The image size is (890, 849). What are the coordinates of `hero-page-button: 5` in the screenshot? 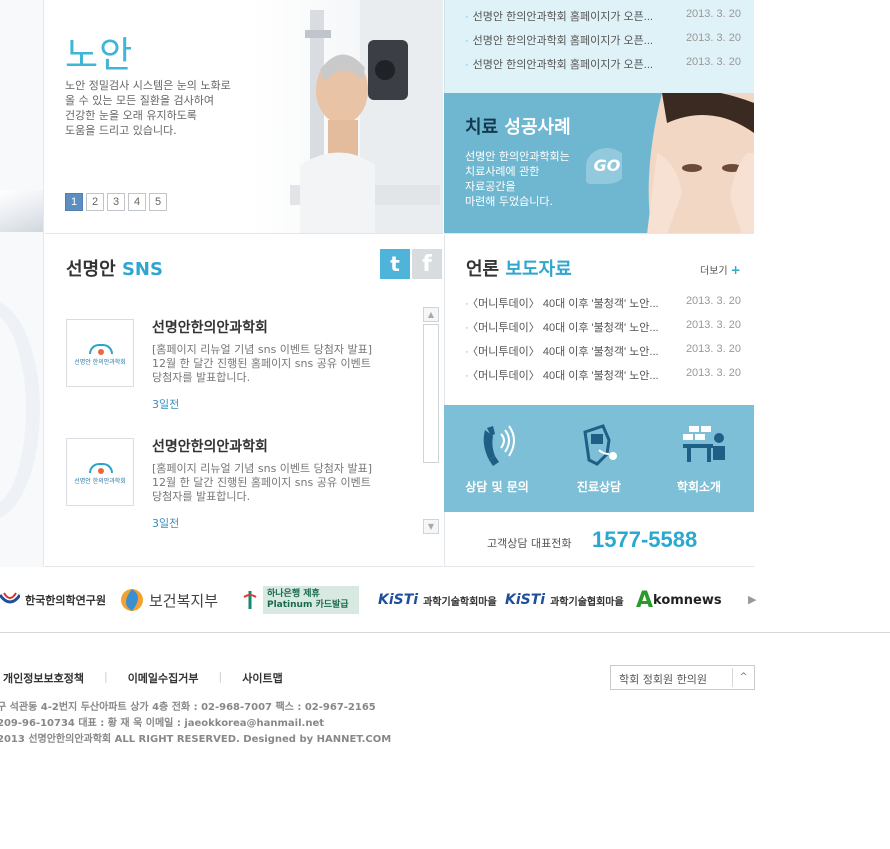 It's located at (158, 202).